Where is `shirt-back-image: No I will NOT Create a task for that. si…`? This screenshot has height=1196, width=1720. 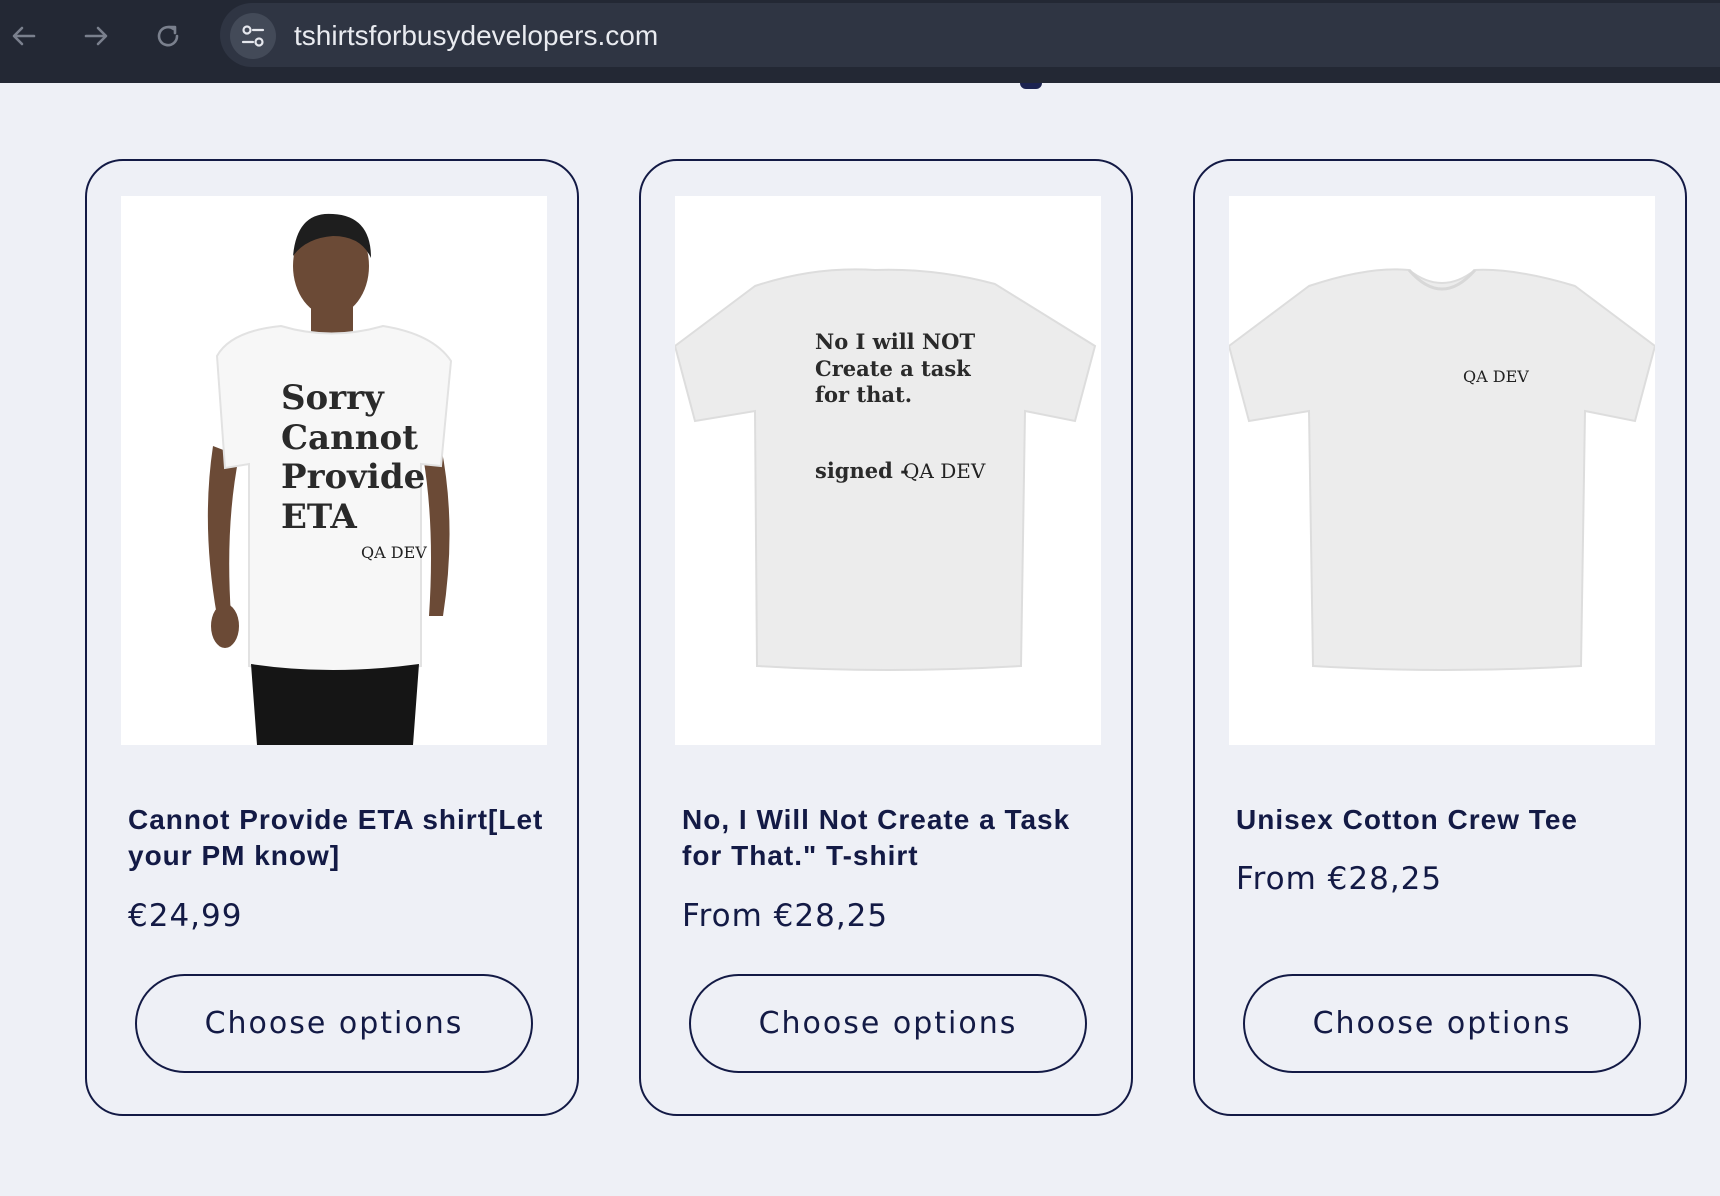
shirt-back-image: No I will NOT Create a task for that. si… is located at coordinates (888, 470).